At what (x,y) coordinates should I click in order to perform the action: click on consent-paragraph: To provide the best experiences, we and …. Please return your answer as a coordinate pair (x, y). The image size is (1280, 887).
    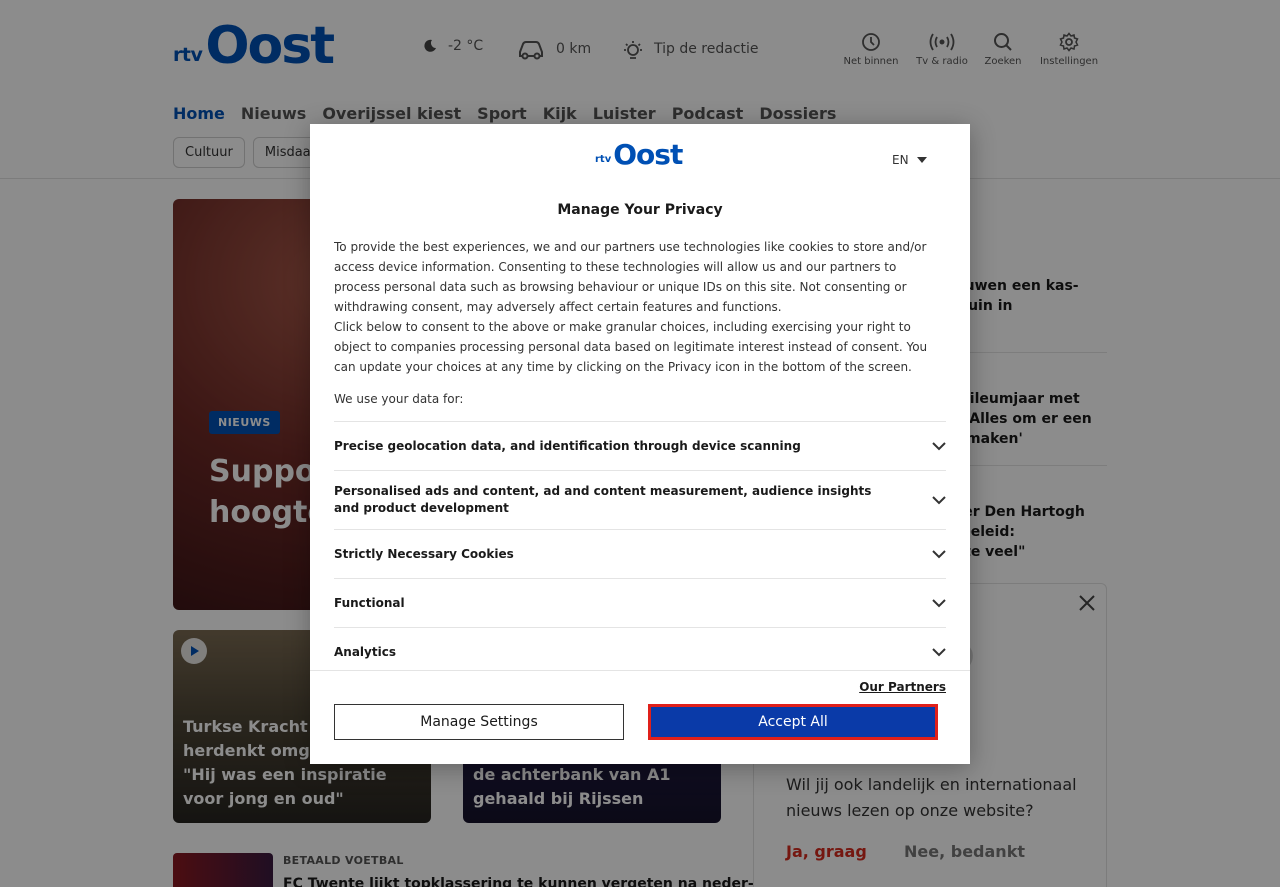
    Looking at the image, I should click on (630, 277).